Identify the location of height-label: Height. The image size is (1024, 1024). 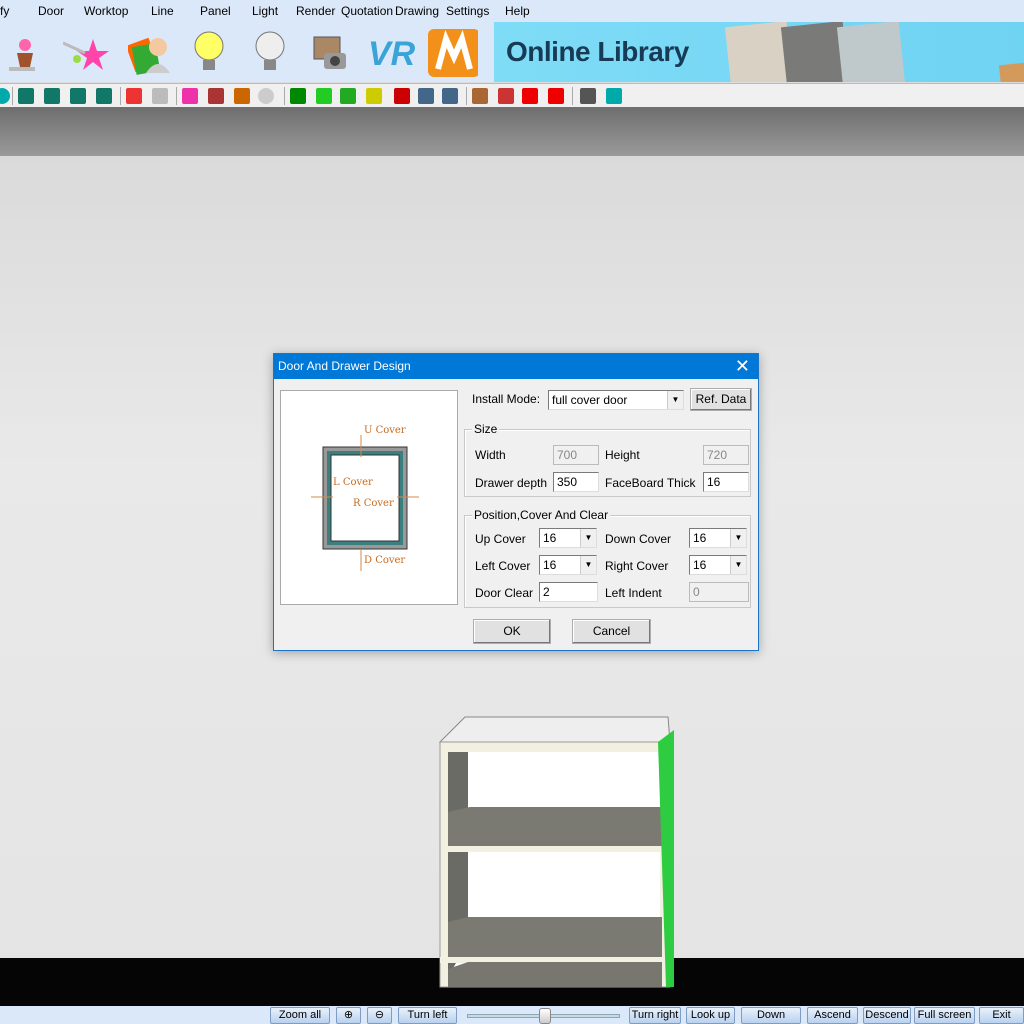
(622, 455).